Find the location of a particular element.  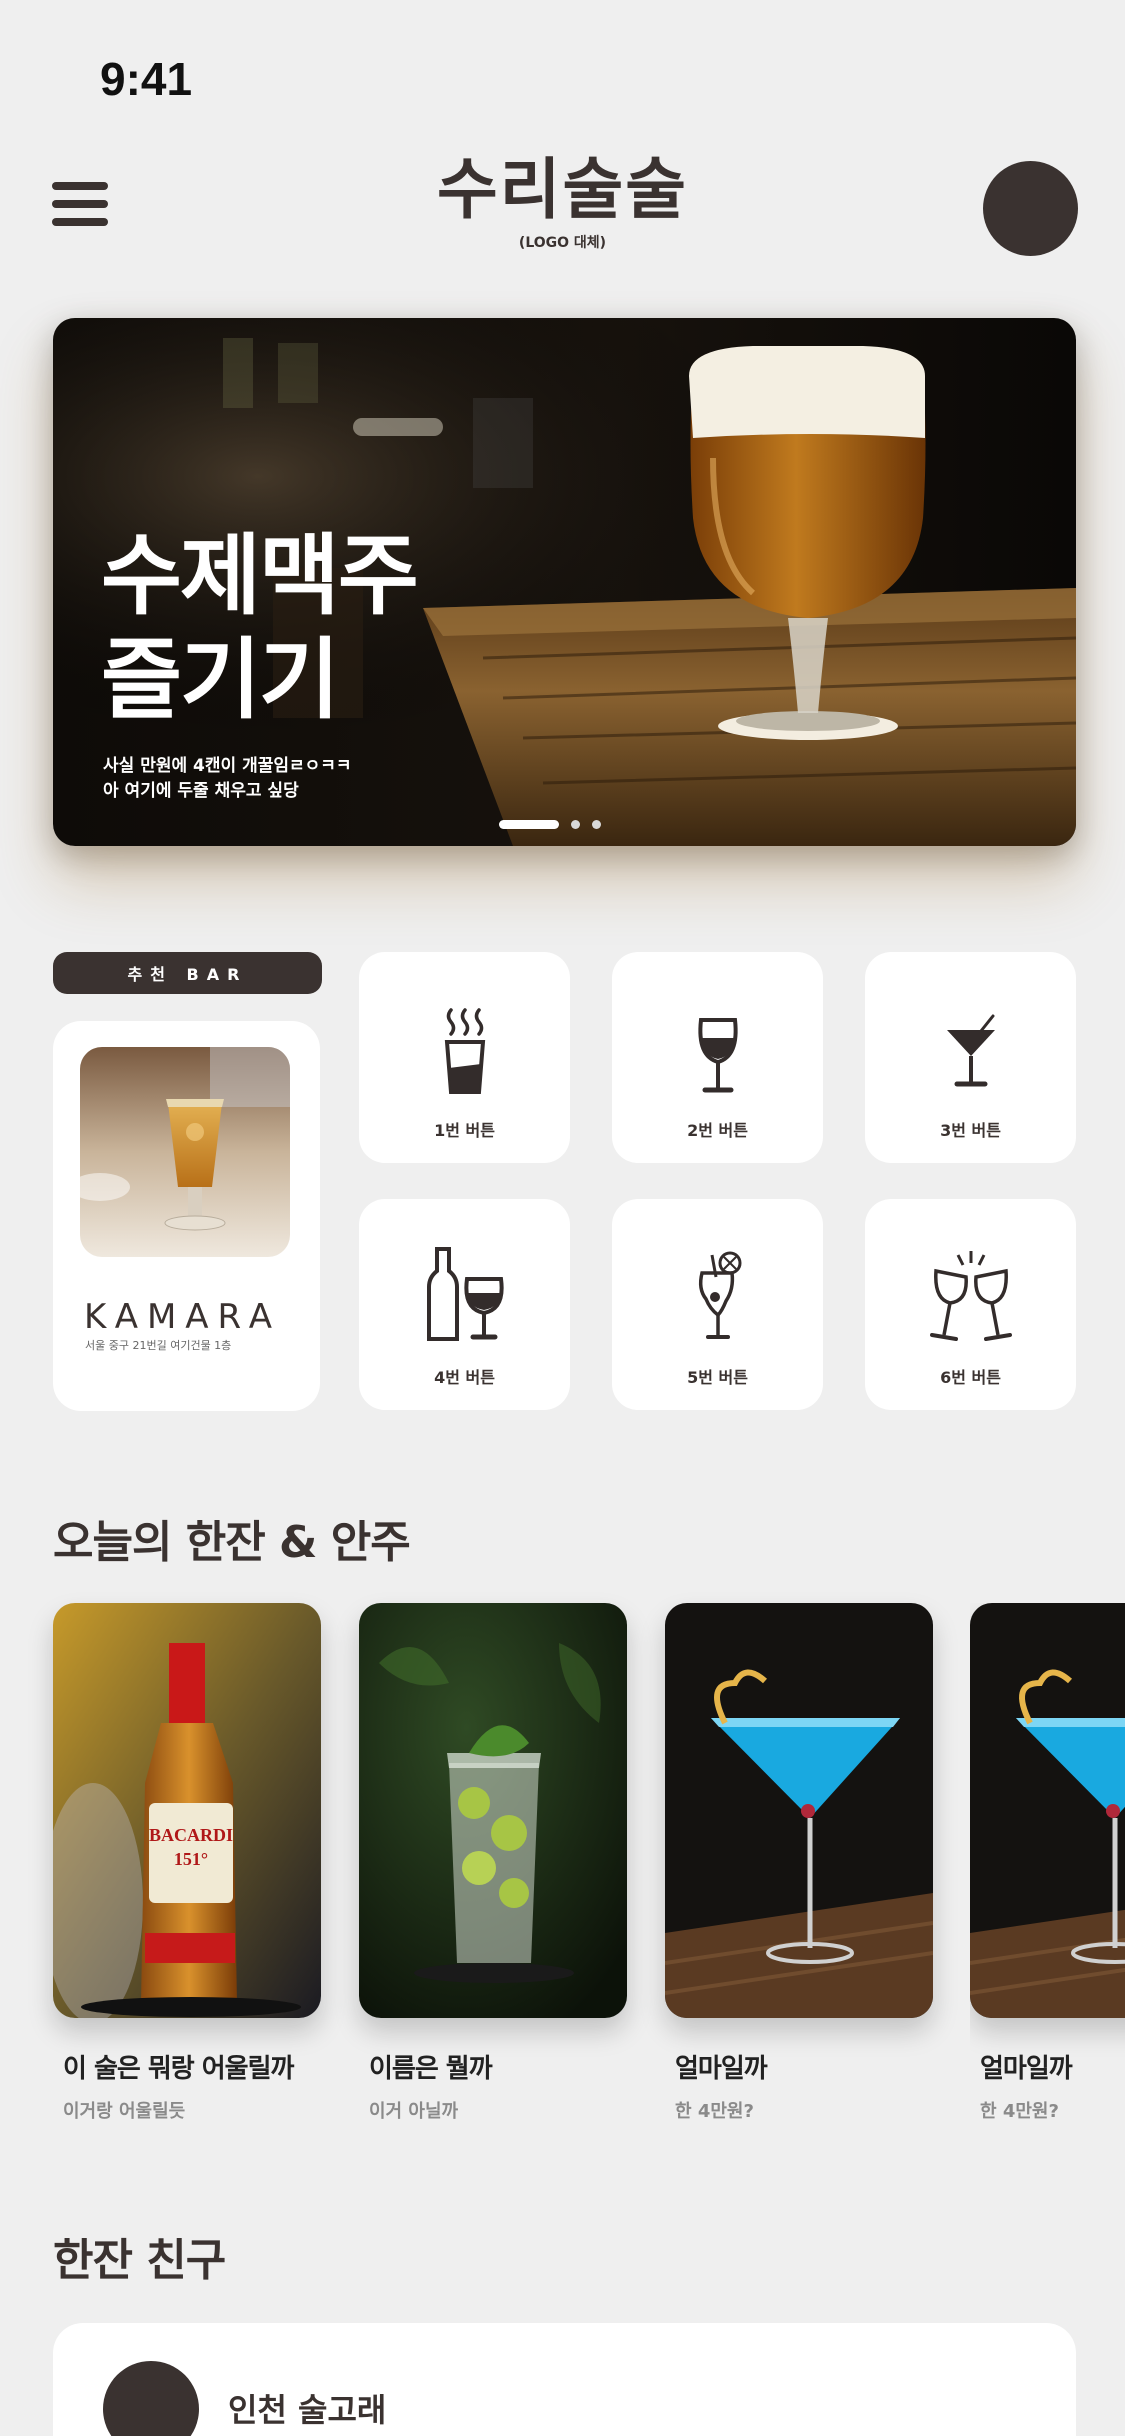

svg-text: 151° is located at coordinates (191, 1859).